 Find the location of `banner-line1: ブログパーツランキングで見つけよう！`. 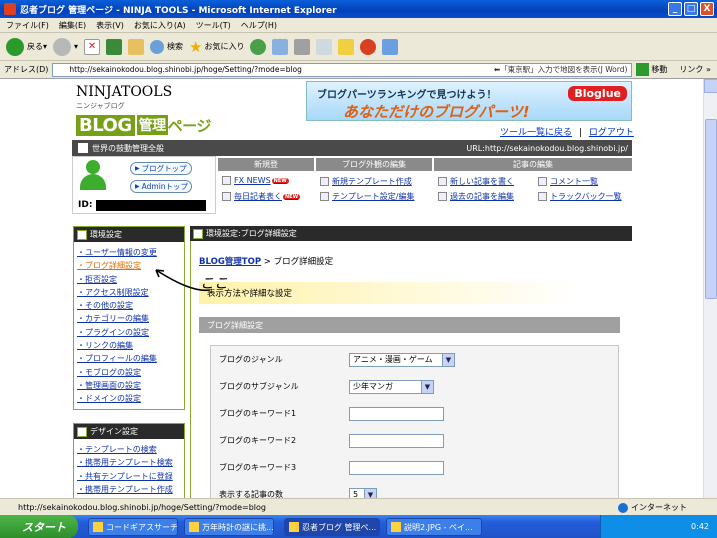

banner-line1: ブログパーツランキングで見つけよう！ is located at coordinates (407, 95).